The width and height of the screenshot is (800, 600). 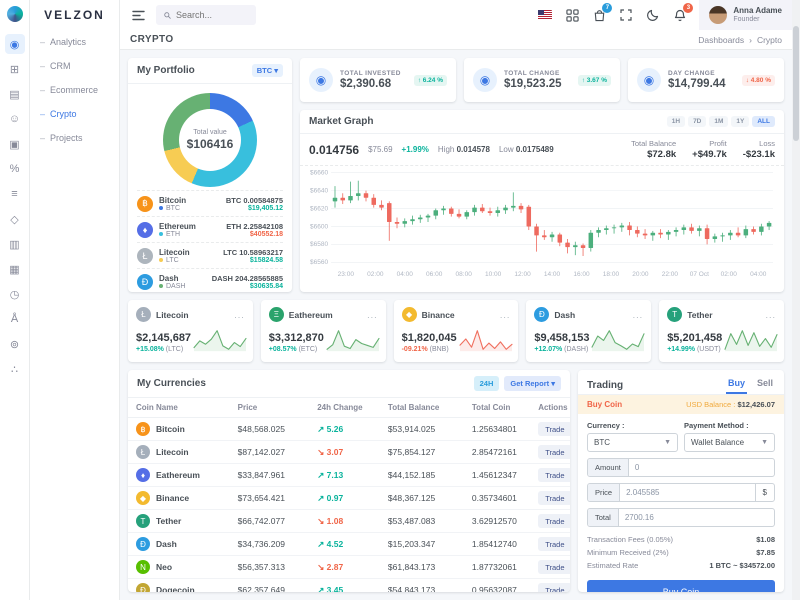 I want to click on forms-icon: ◇, so click(x=15, y=219).